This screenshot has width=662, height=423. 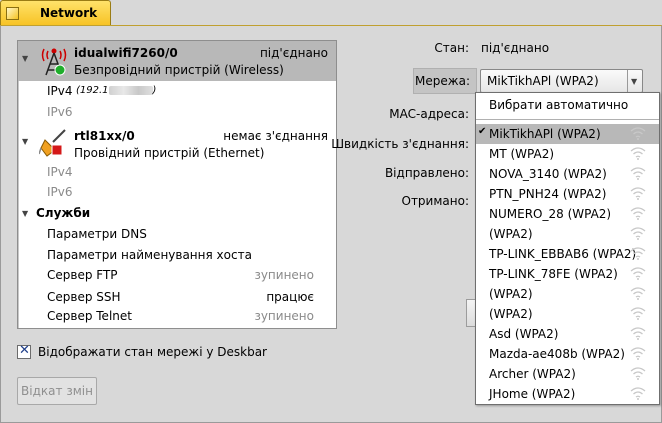 What do you see at coordinates (435, 201) in the screenshot?
I see `received-label: Отримано:` at bounding box center [435, 201].